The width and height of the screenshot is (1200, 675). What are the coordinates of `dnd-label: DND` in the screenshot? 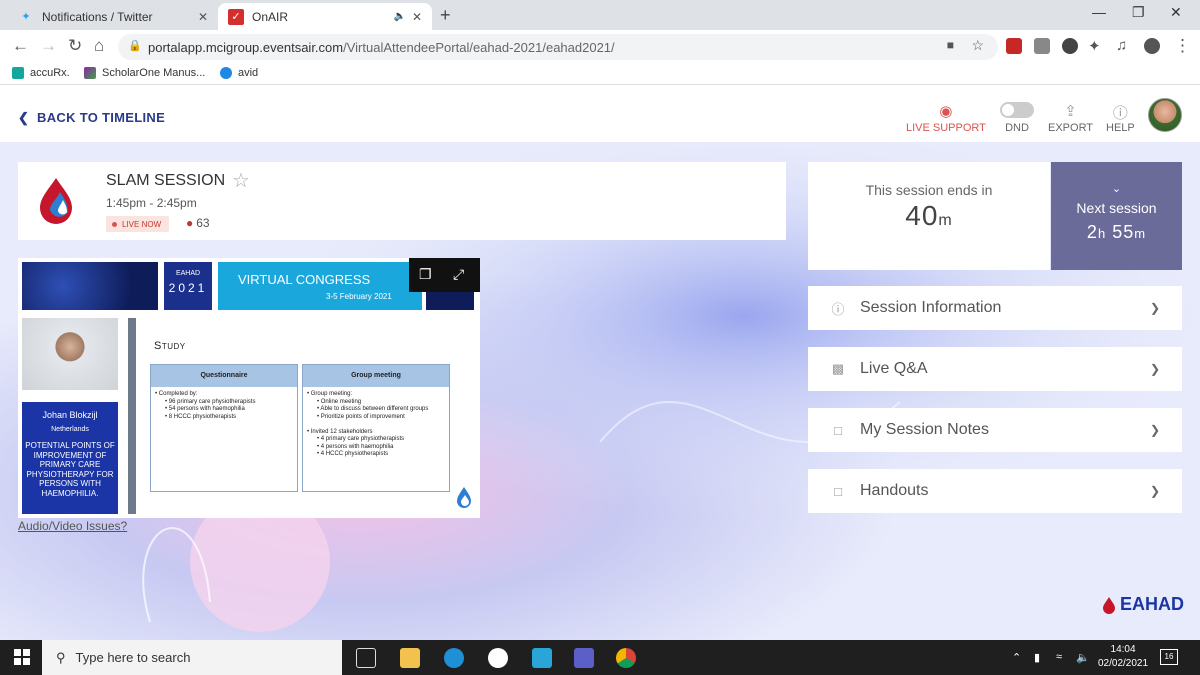 It's located at (1017, 128).